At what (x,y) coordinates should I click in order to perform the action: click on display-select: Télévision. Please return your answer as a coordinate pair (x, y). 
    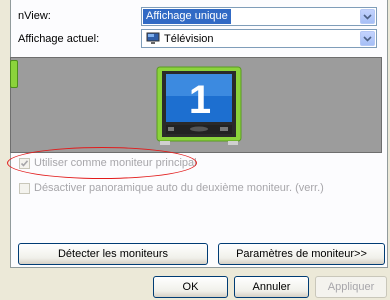
    Looking at the image, I should click on (259, 38).